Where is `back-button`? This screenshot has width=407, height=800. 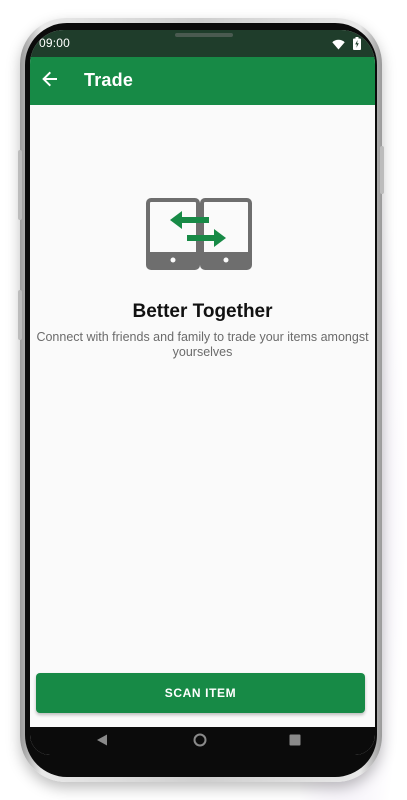 back-button is located at coordinates (50, 81).